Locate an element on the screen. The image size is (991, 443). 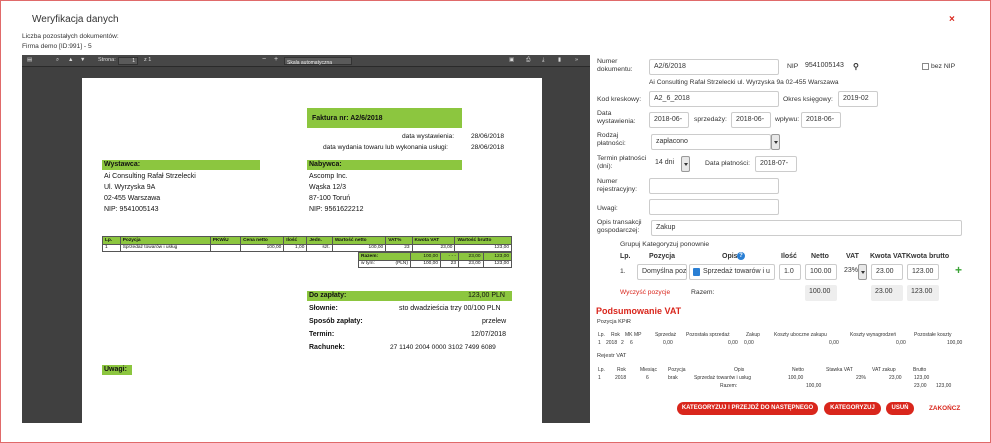
payment-date-input: 2018-07- is located at coordinates (776, 164).